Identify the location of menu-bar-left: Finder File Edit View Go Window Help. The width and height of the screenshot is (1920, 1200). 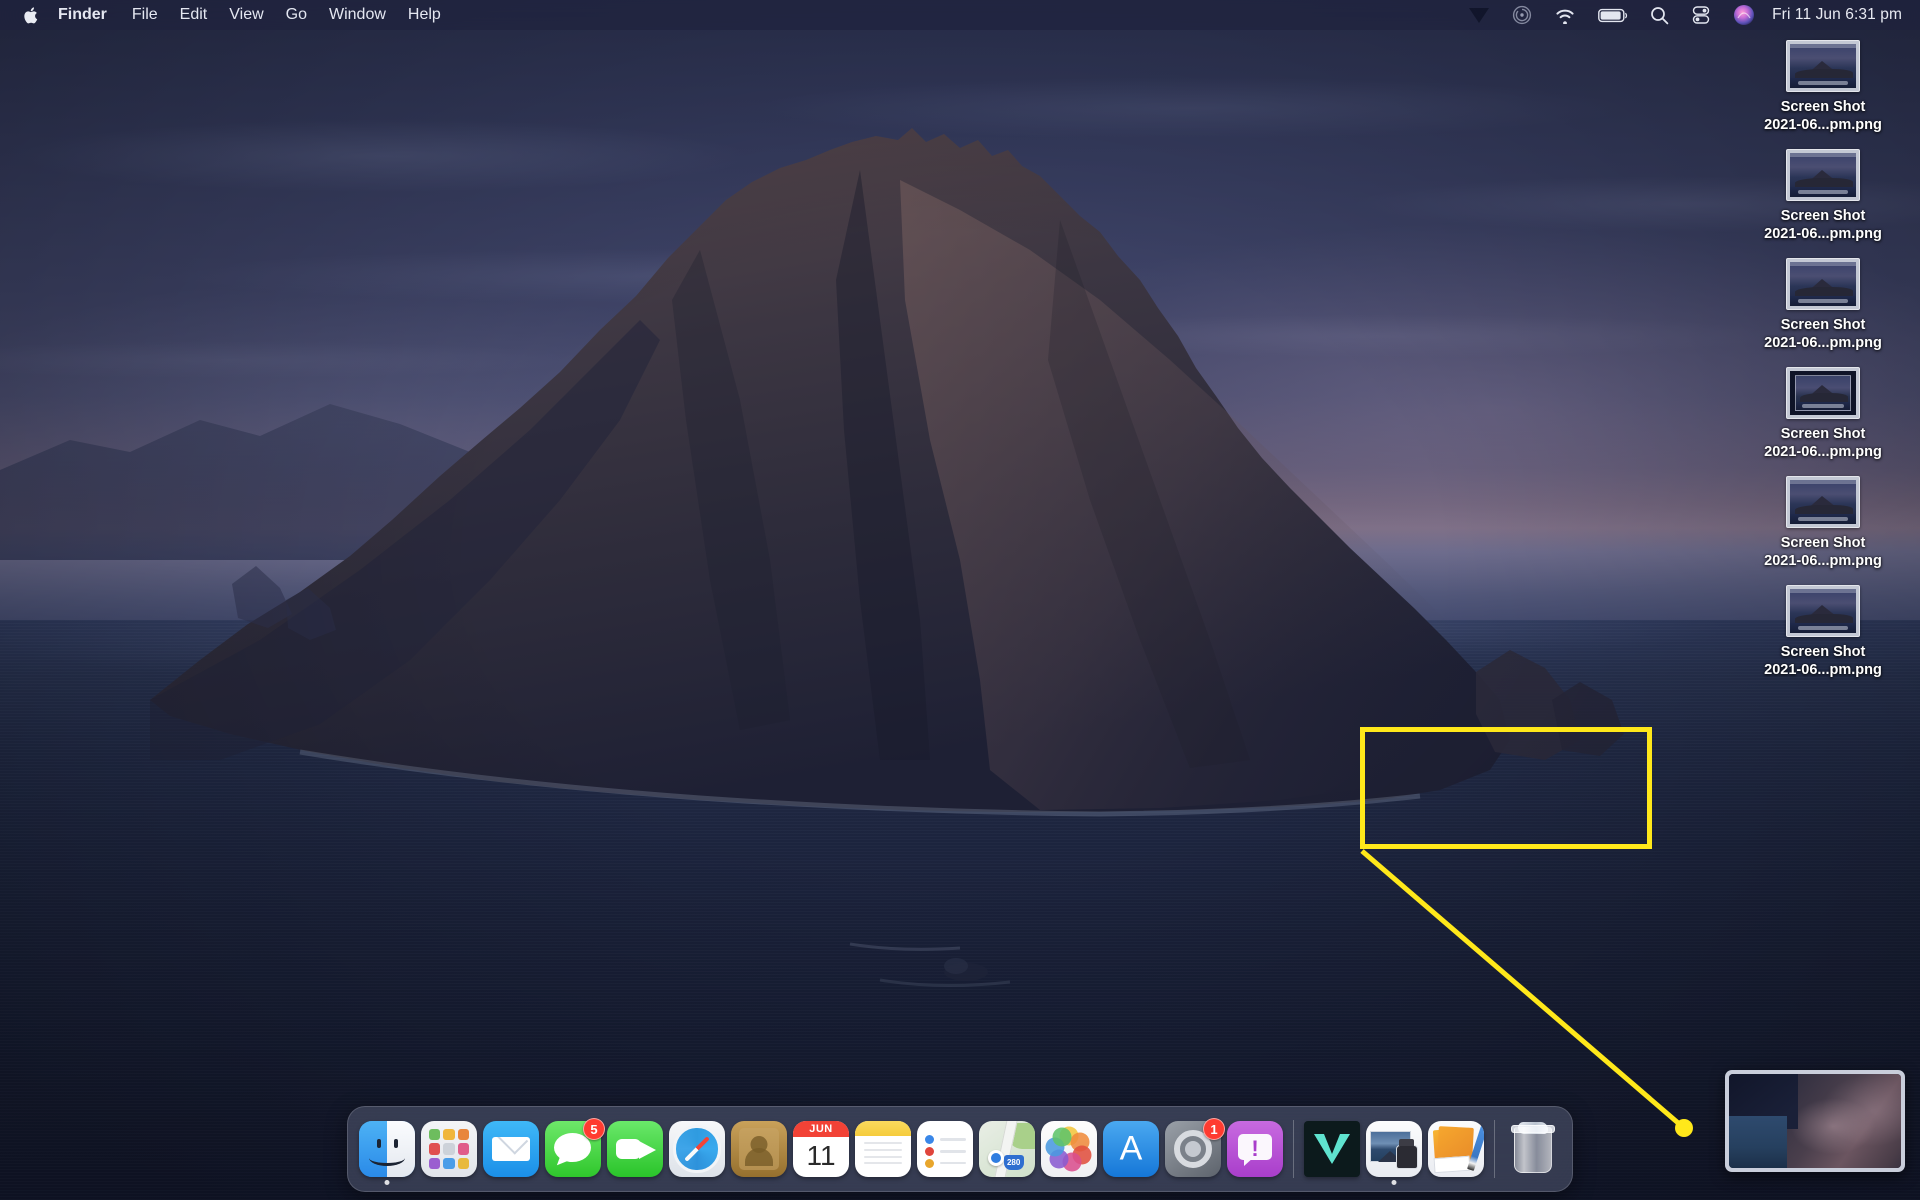
(226, 15).